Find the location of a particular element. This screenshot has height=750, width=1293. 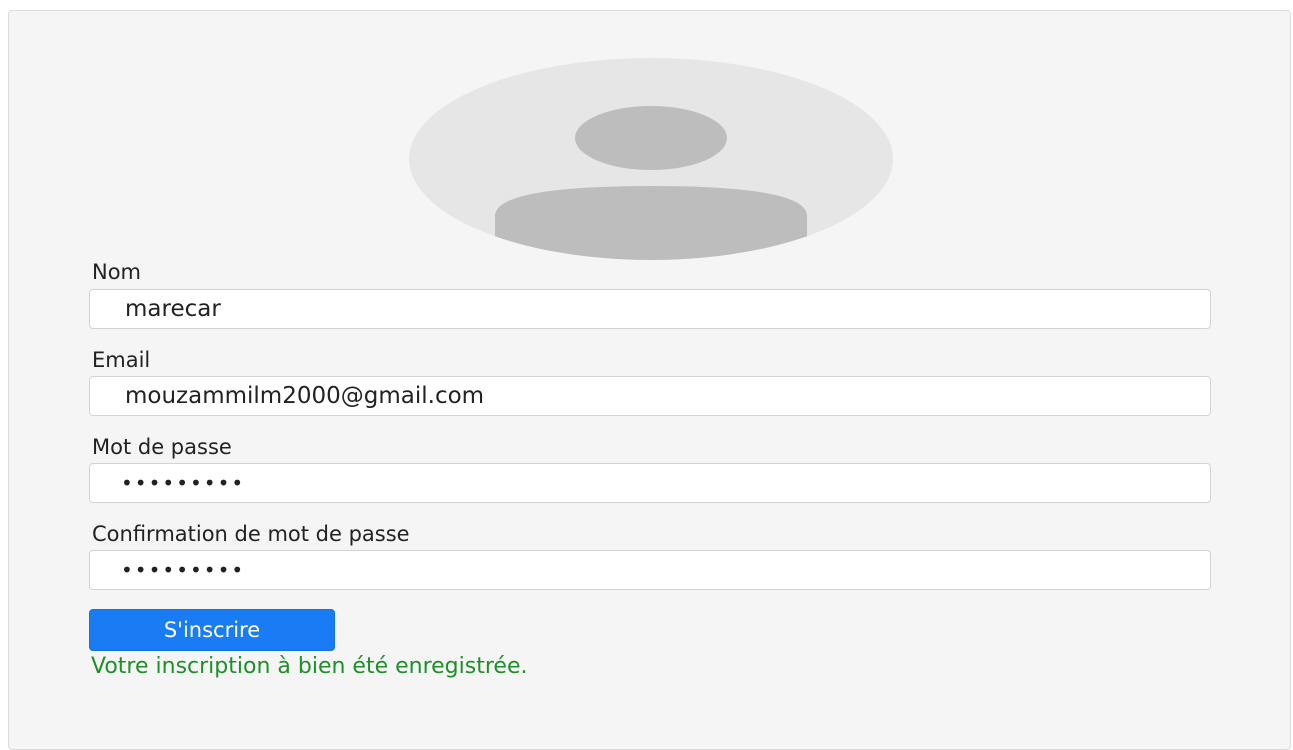

email-field is located at coordinates (650, 396).